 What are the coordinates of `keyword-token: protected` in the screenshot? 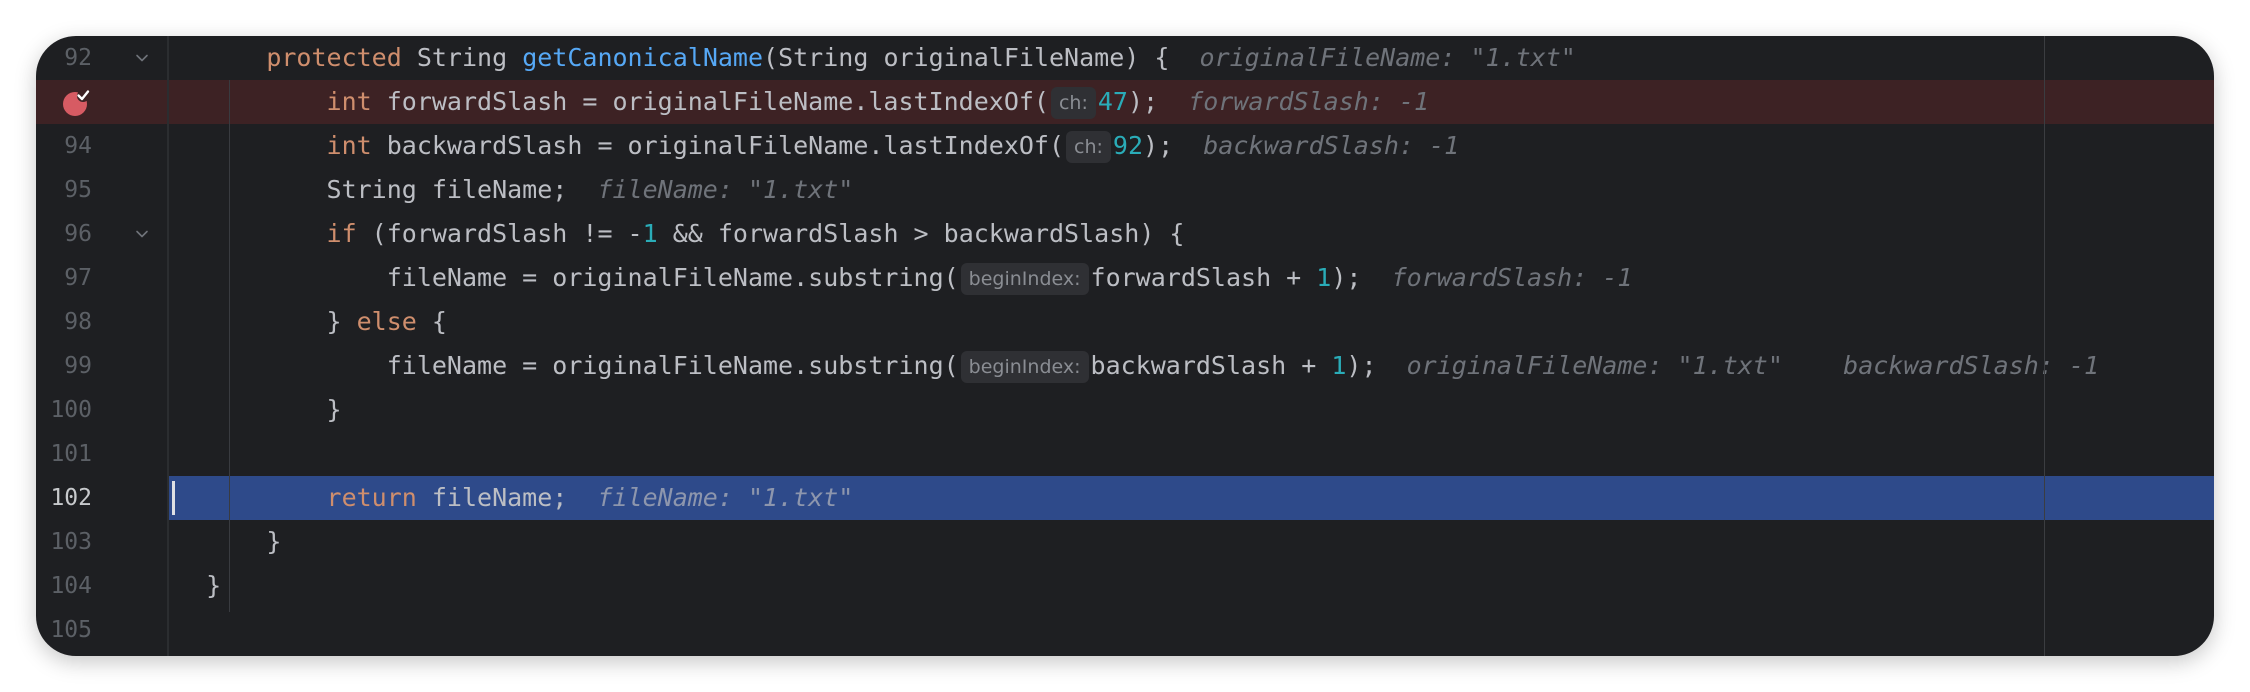 It's located at (334, 57).